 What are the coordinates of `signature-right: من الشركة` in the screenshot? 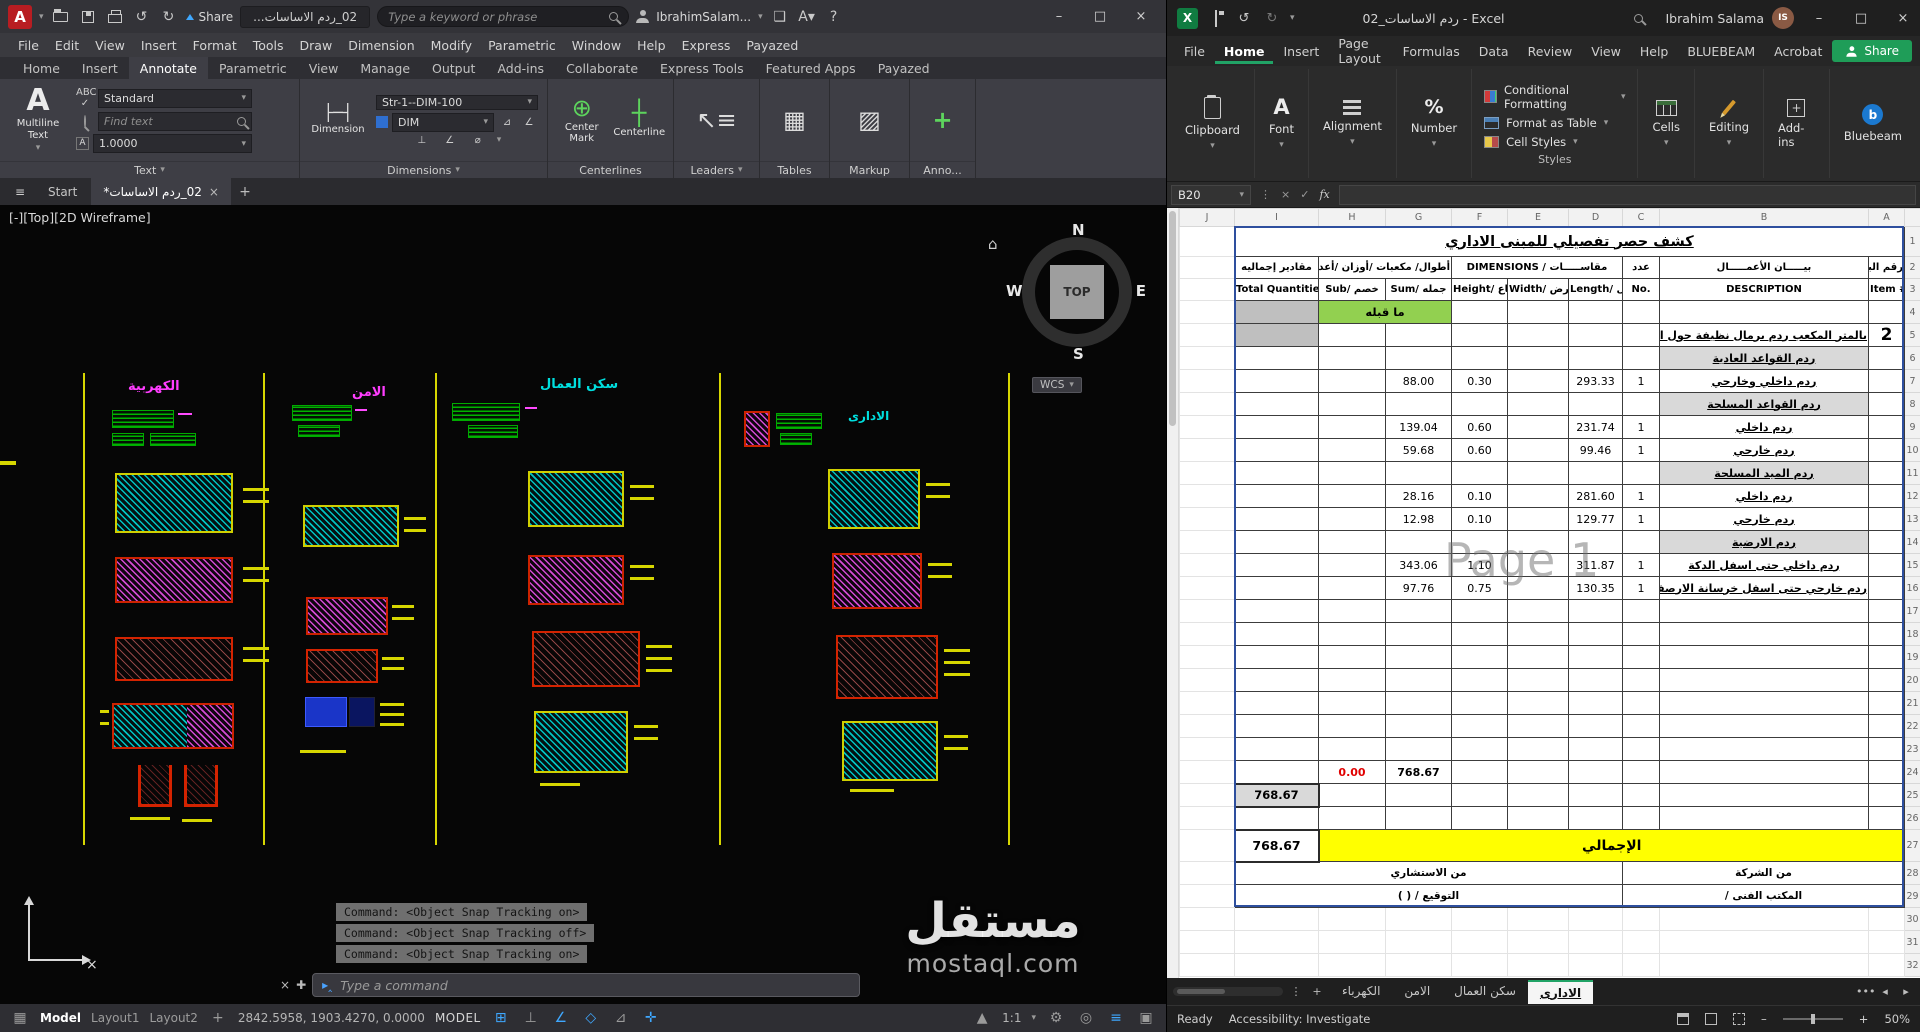 It's located at (1763, 873).